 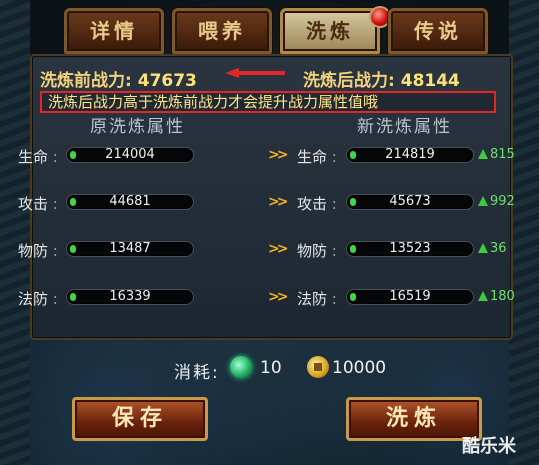 I want to click on stat-label-pdef-new: 物防 :, so click(x=317, y=251).